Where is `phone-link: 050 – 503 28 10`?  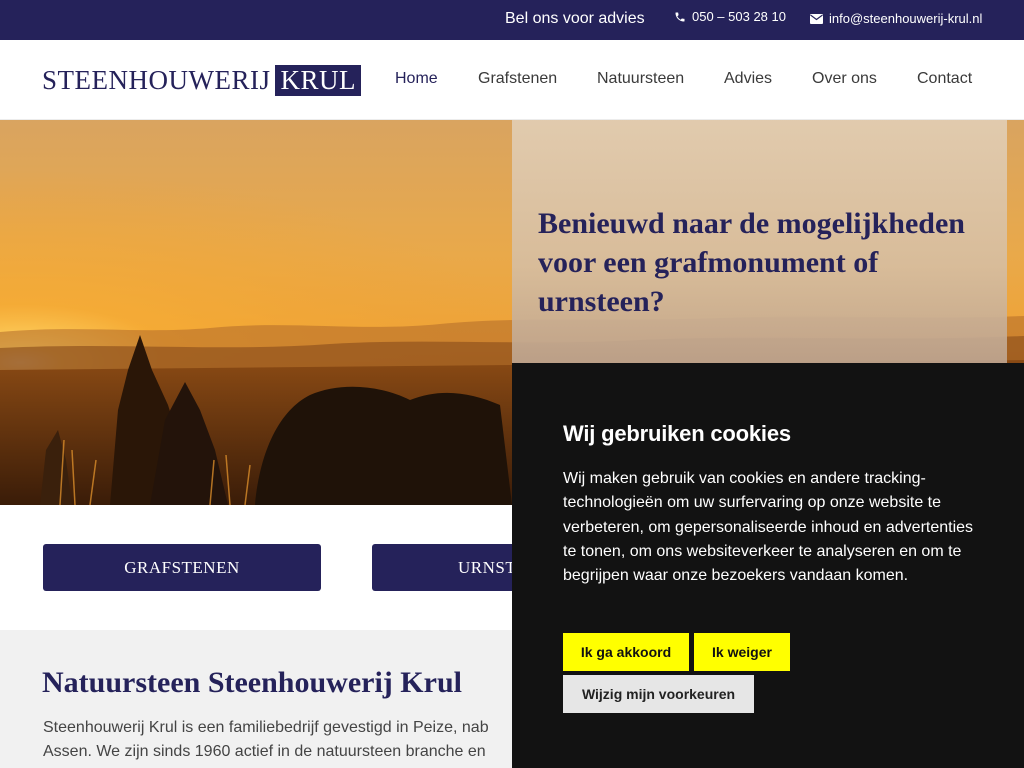
phone-link: 050 – 503 28 10 is located at coordinates (730, 16).